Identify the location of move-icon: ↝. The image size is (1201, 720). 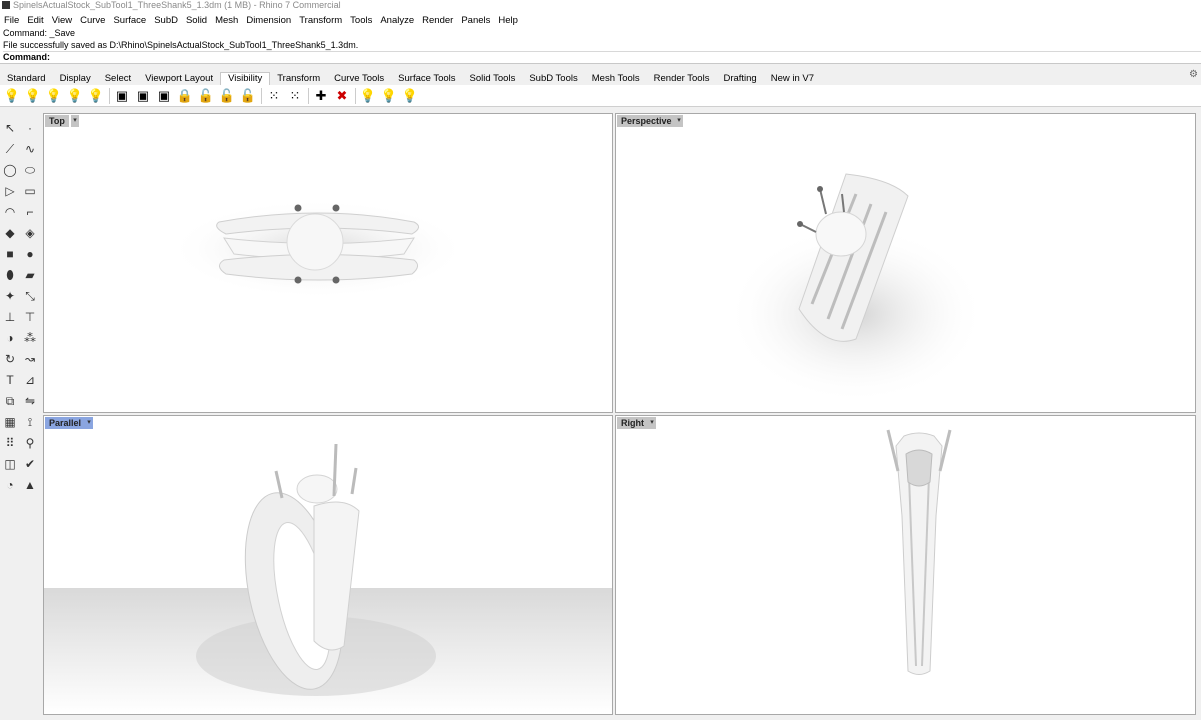
(30, 359).